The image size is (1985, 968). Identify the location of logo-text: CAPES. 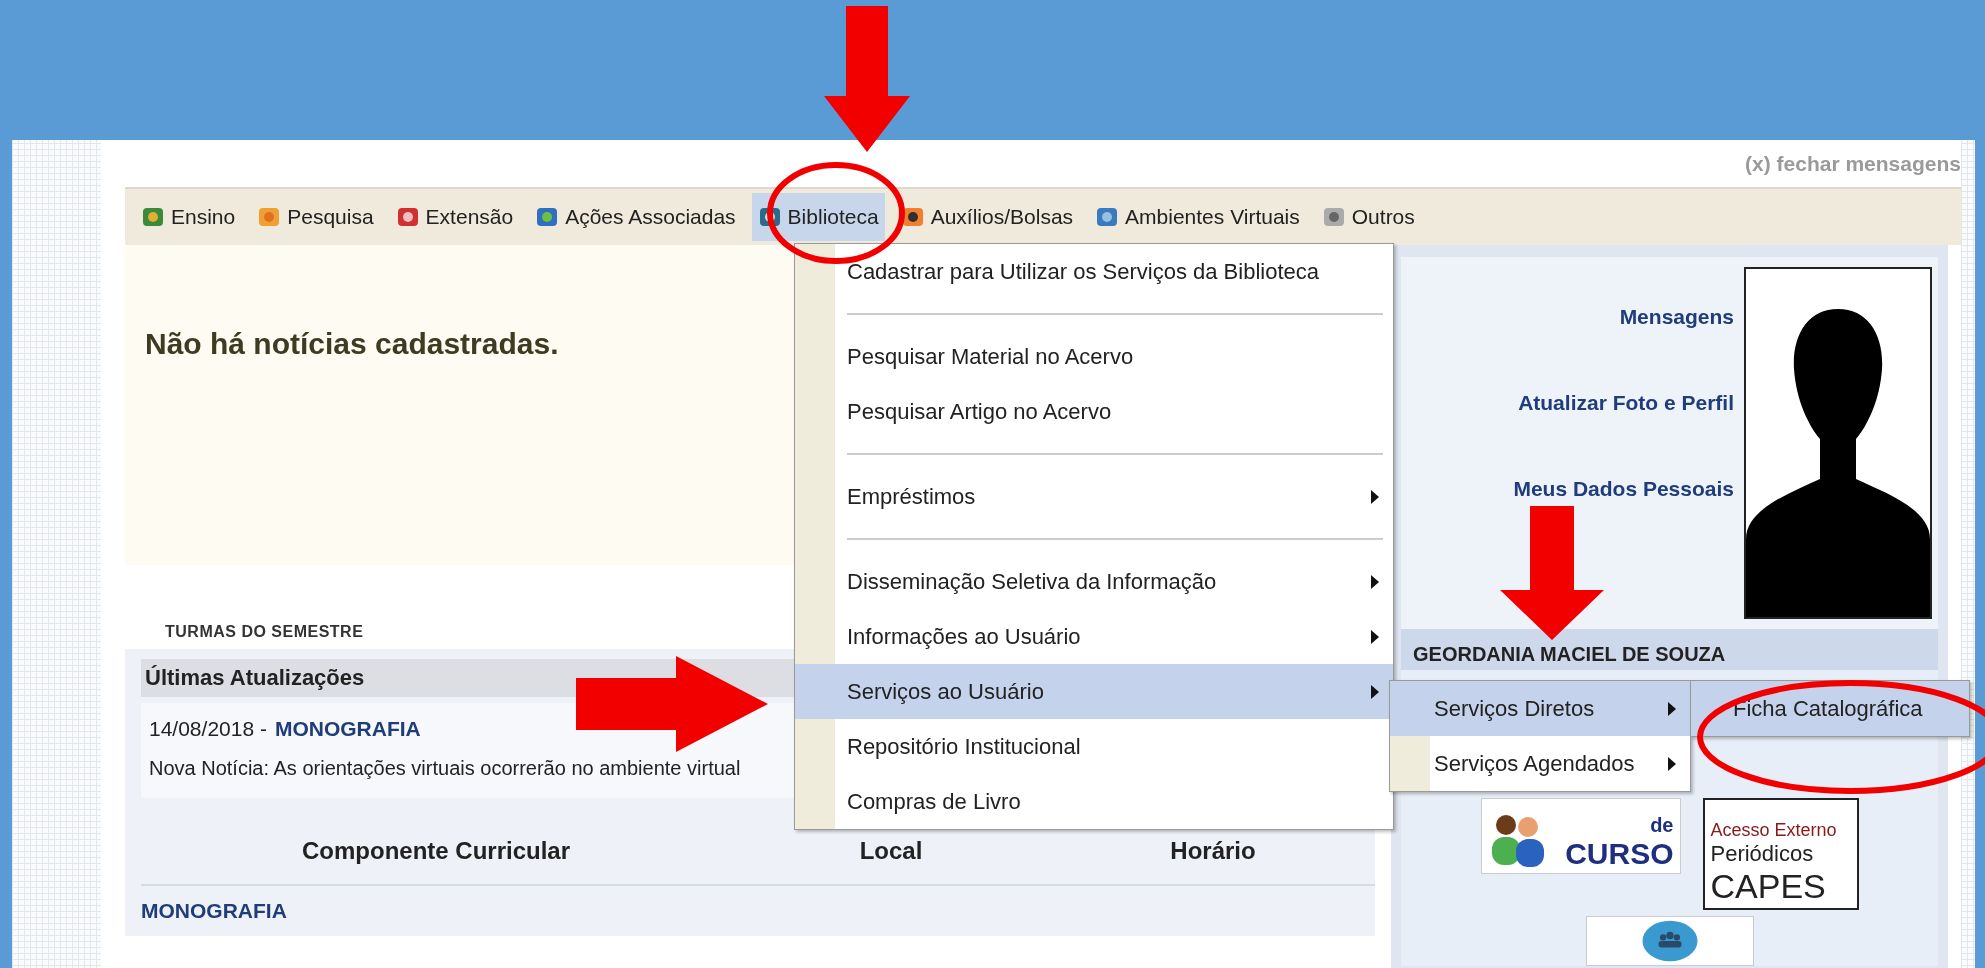
(1768, 886).